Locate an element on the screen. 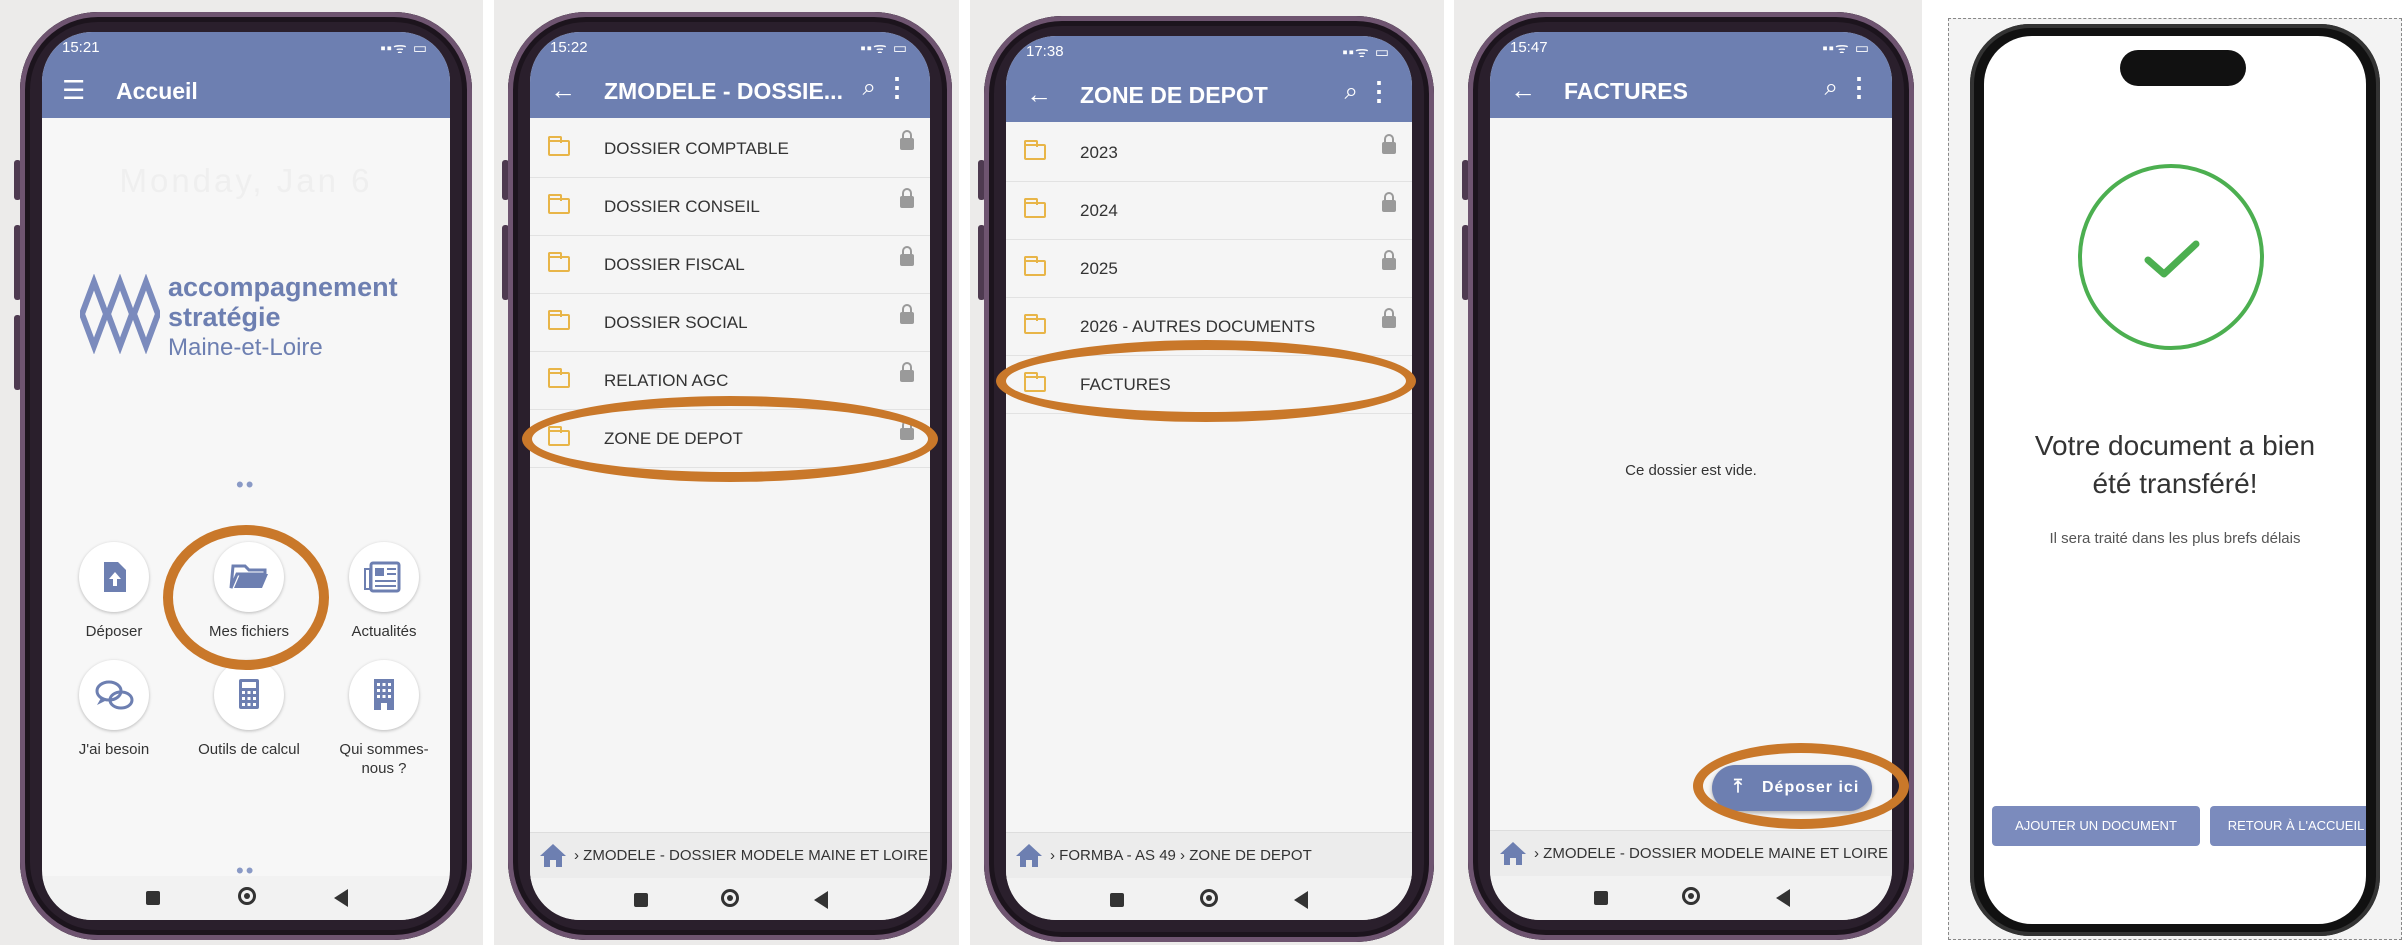 This screenshot has height=945, width=2404. tile-label: Qui sommes-nous ? is located at coordinates (384, 759).